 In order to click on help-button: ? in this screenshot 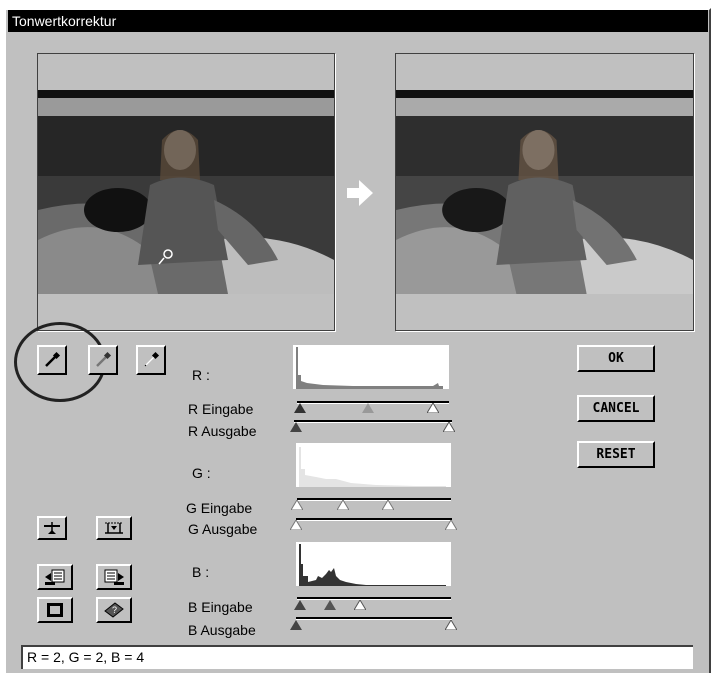, I will do `click(114, 610)`.